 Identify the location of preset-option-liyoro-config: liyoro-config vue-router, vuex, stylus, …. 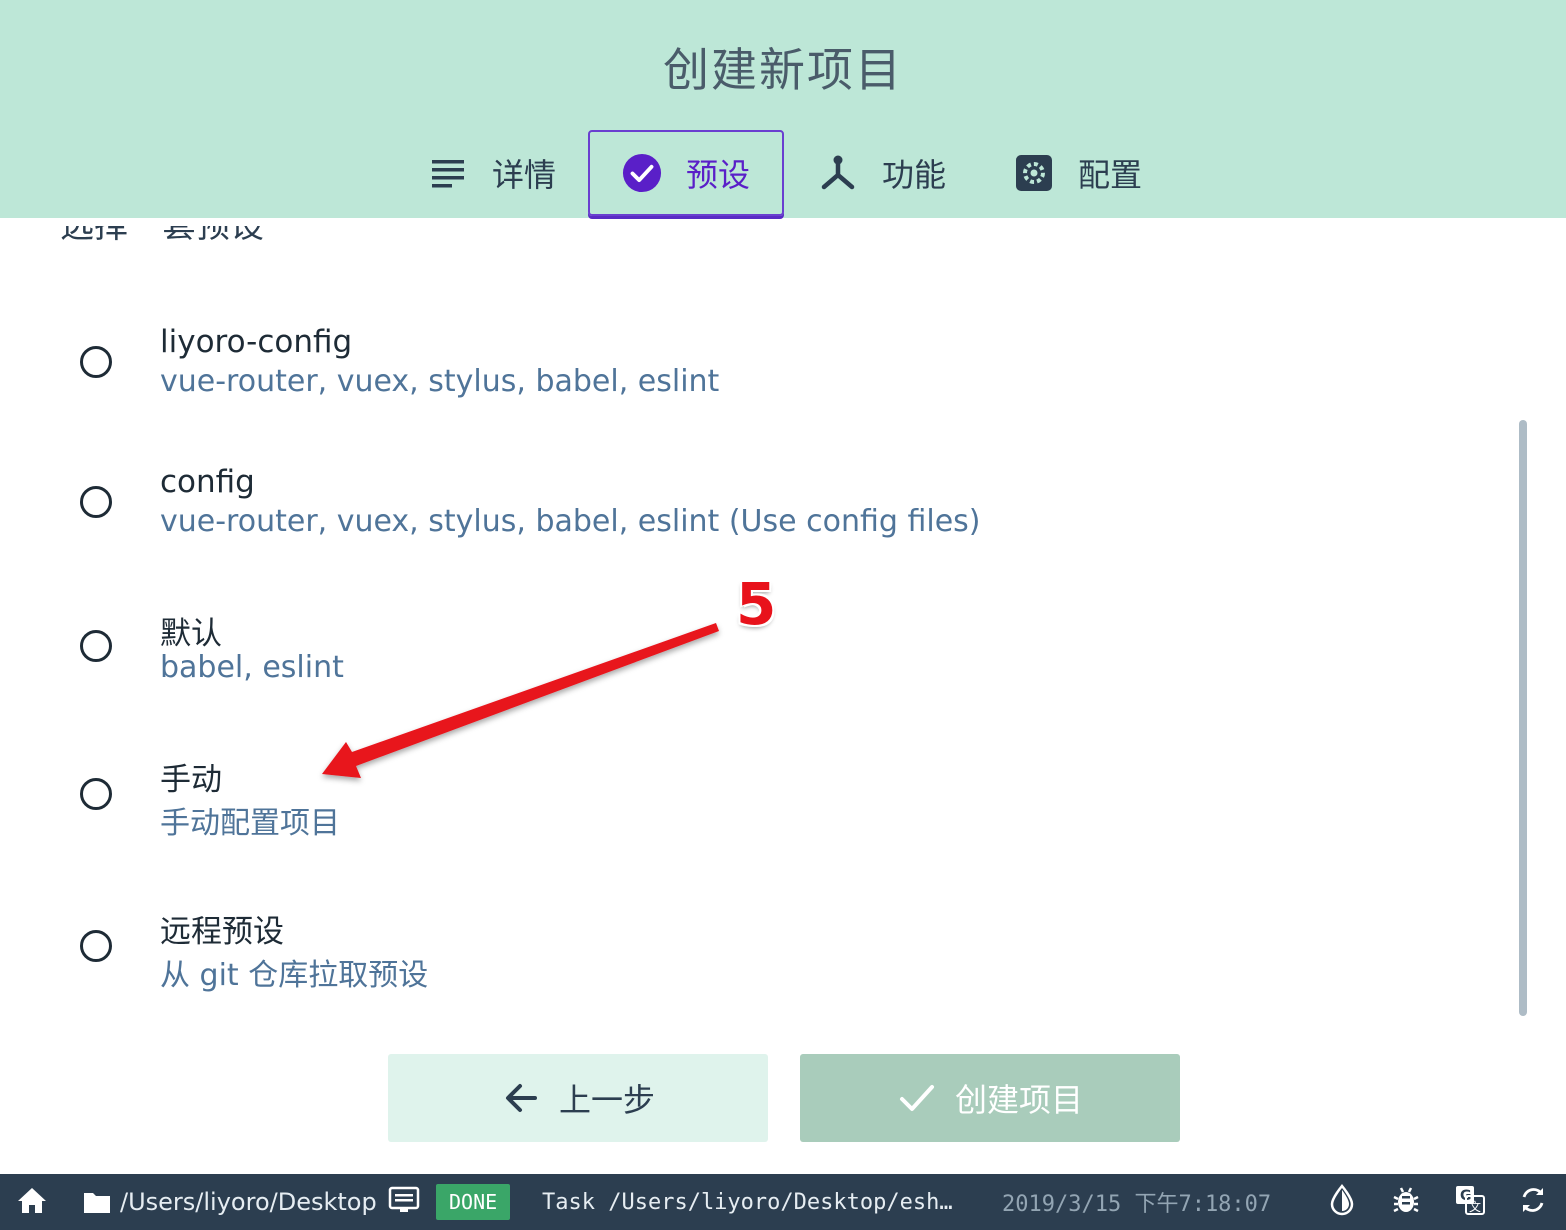
(750, 375).